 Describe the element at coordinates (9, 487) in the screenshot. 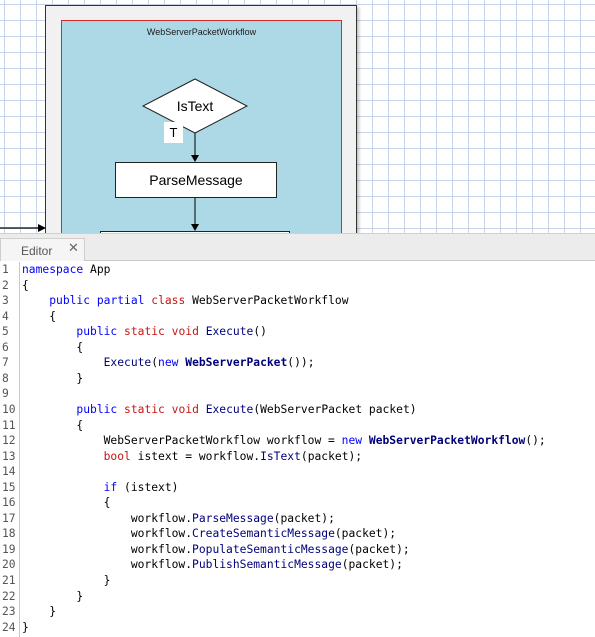

I see `line-number: 15` at that location.